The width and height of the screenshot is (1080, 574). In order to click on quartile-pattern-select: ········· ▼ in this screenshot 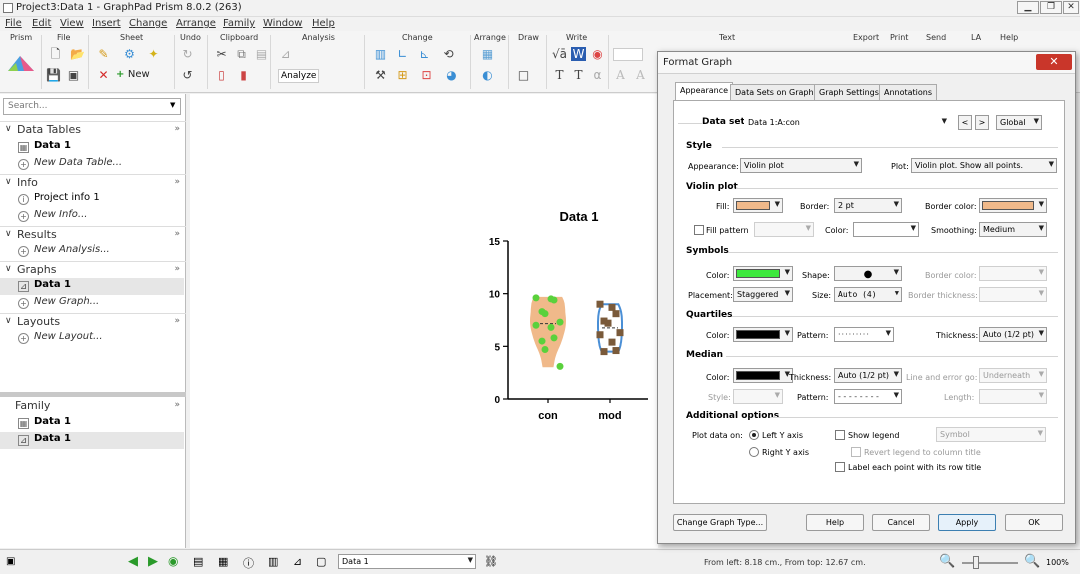, I will do `click(864, 334)`.